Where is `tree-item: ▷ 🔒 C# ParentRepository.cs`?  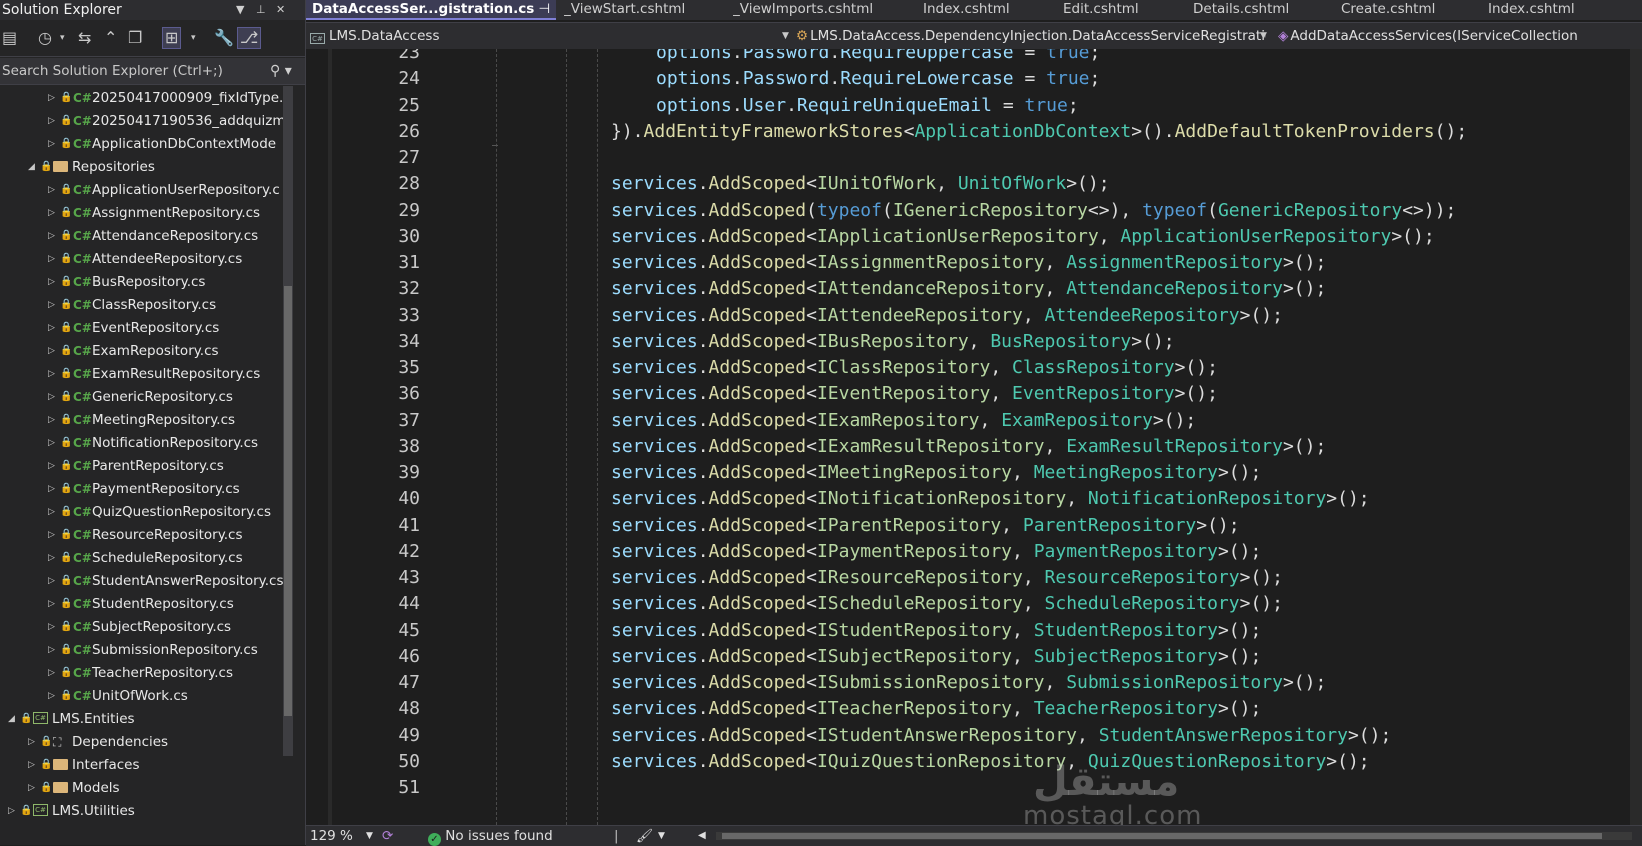
tree-item: ▷ 🔒 C# ParentRepository.cs is located at coordinates (147, 466).